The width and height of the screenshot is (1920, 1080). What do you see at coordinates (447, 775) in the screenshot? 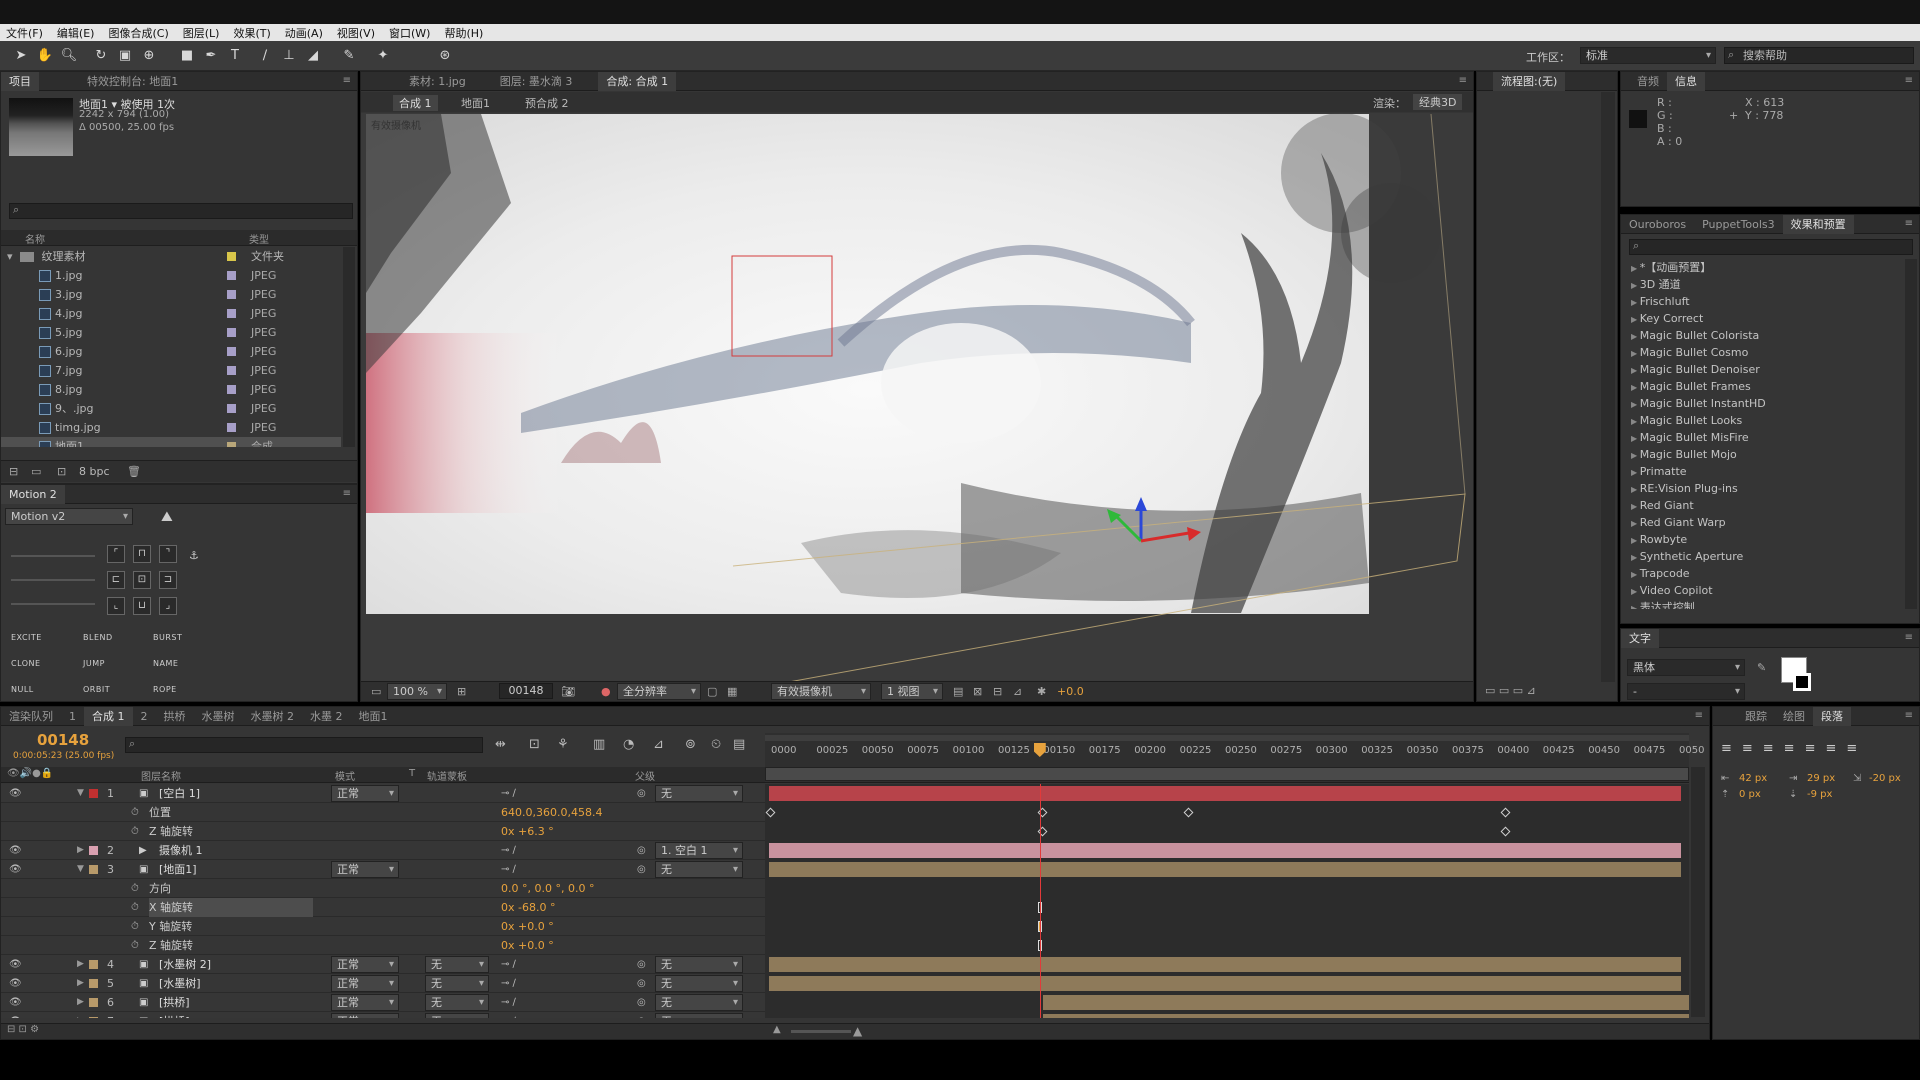
I see `column-track-matte: 轨道蒙板` at bounding box center [447, 775].